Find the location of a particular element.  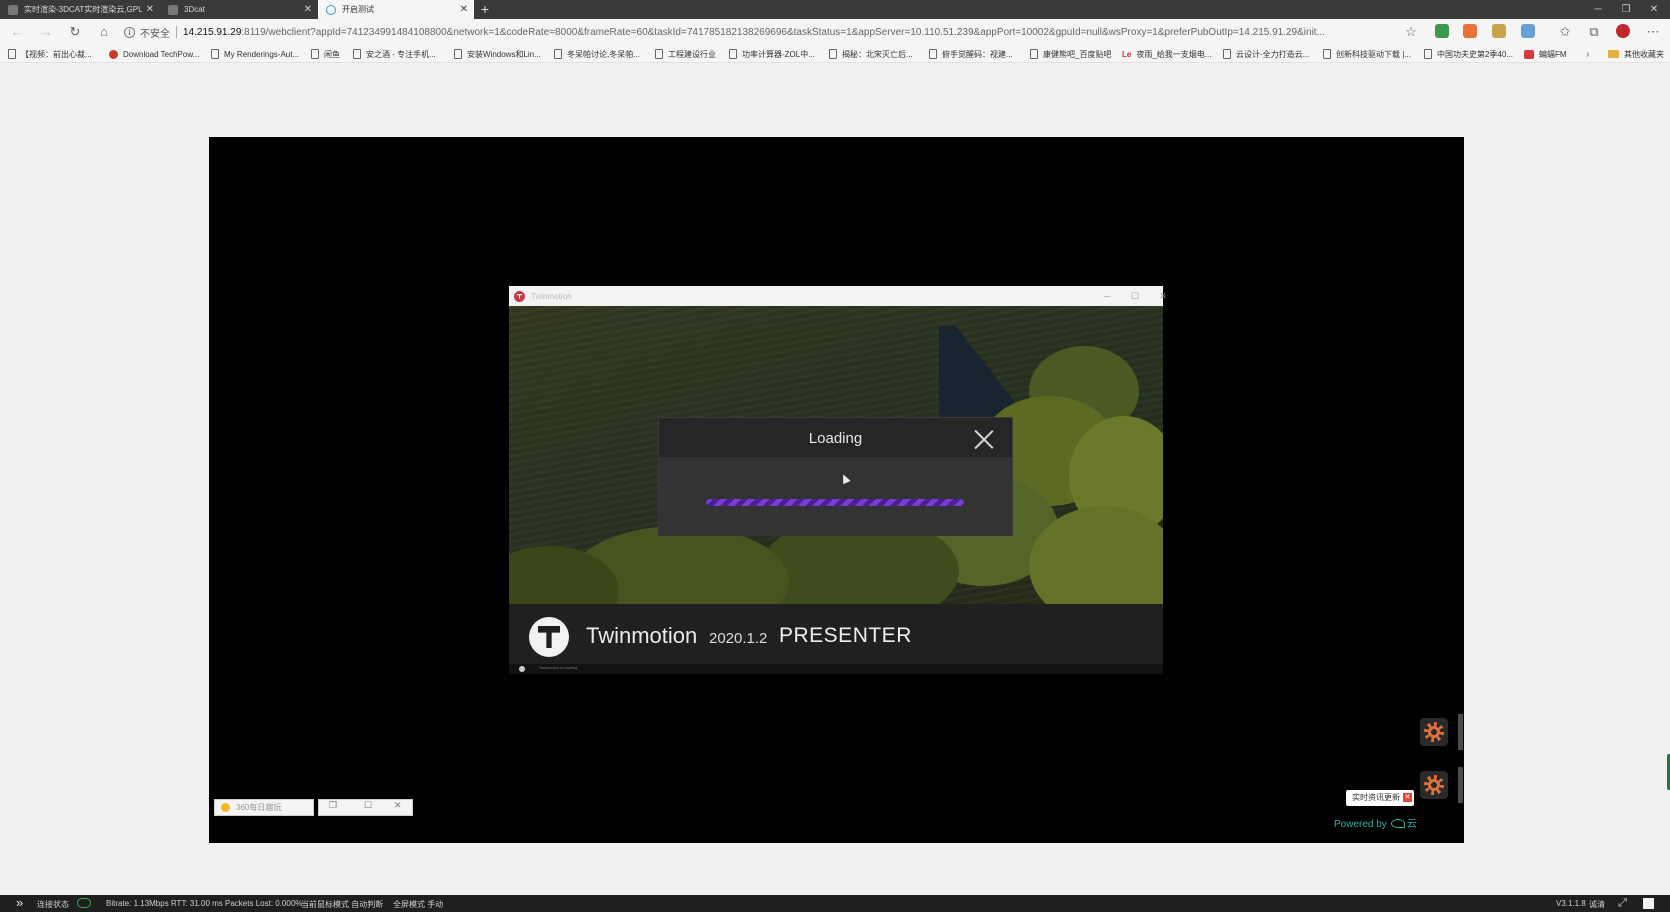

tab-label: 3Dcat is located at coordinates (194, 9).